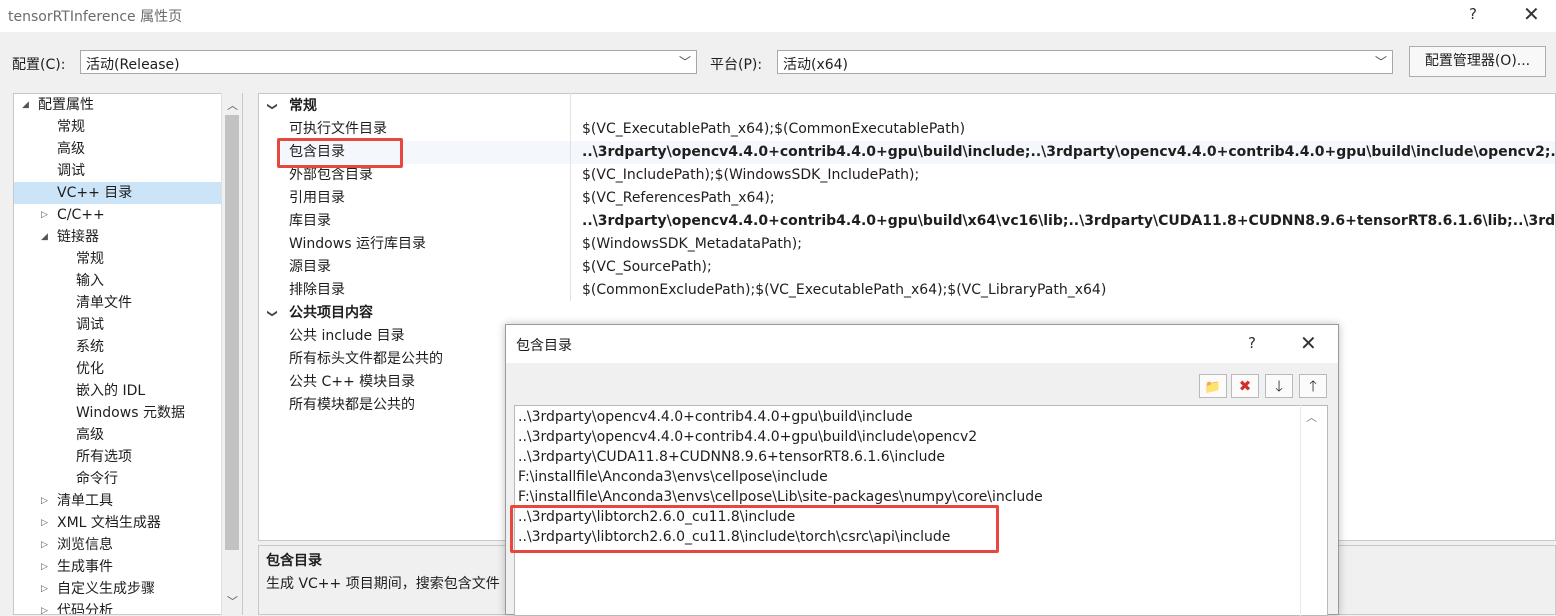 This screenshot has height=616, width=1556. What do you see at coordinates (544, 346) in the screenshot?
I see `dialog-title: 包含目录` at bounding box center [544, 346].